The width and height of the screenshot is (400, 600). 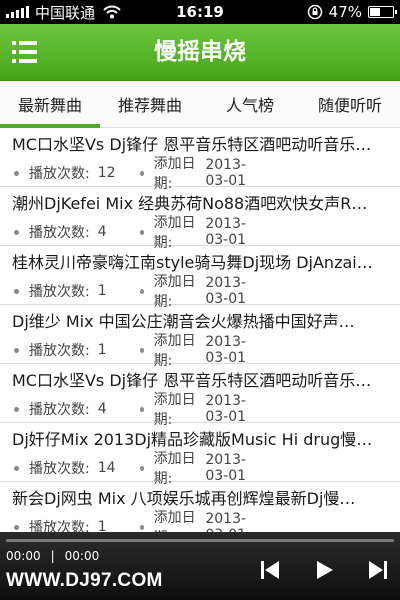 What do you see at coordinates (65, 12) in the screenshot?
I see `carrier-name: 中国联通` at bounding box center [65, 12].